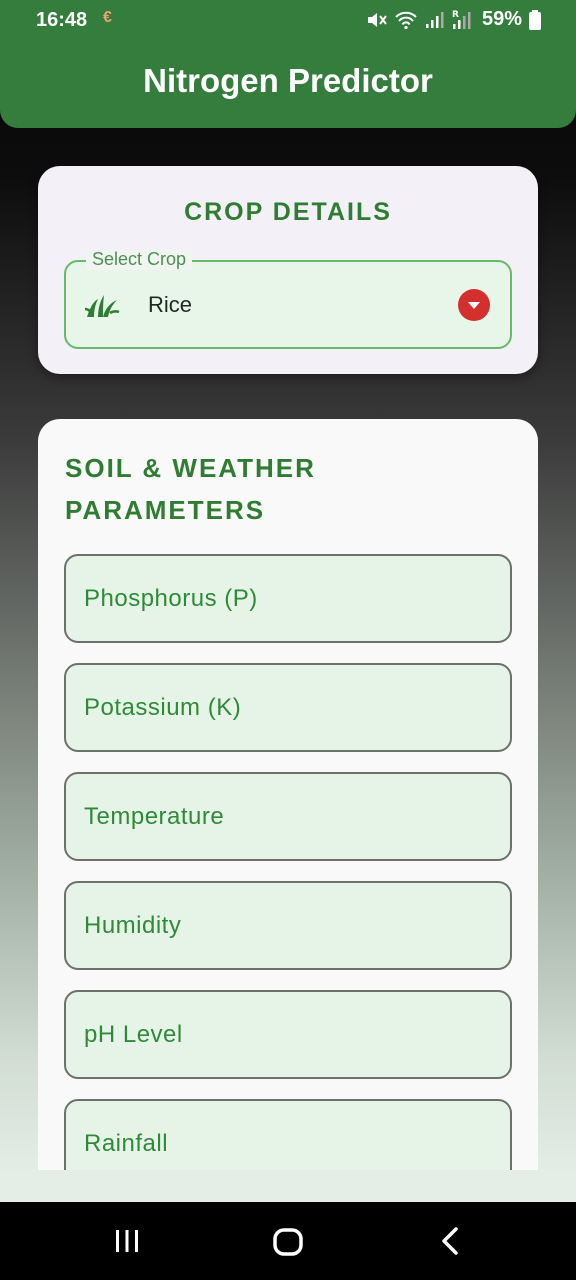 Image resolution: width=576 pixels, height=1280 pixels. I want to click on back-icon, so click(451, 1241).